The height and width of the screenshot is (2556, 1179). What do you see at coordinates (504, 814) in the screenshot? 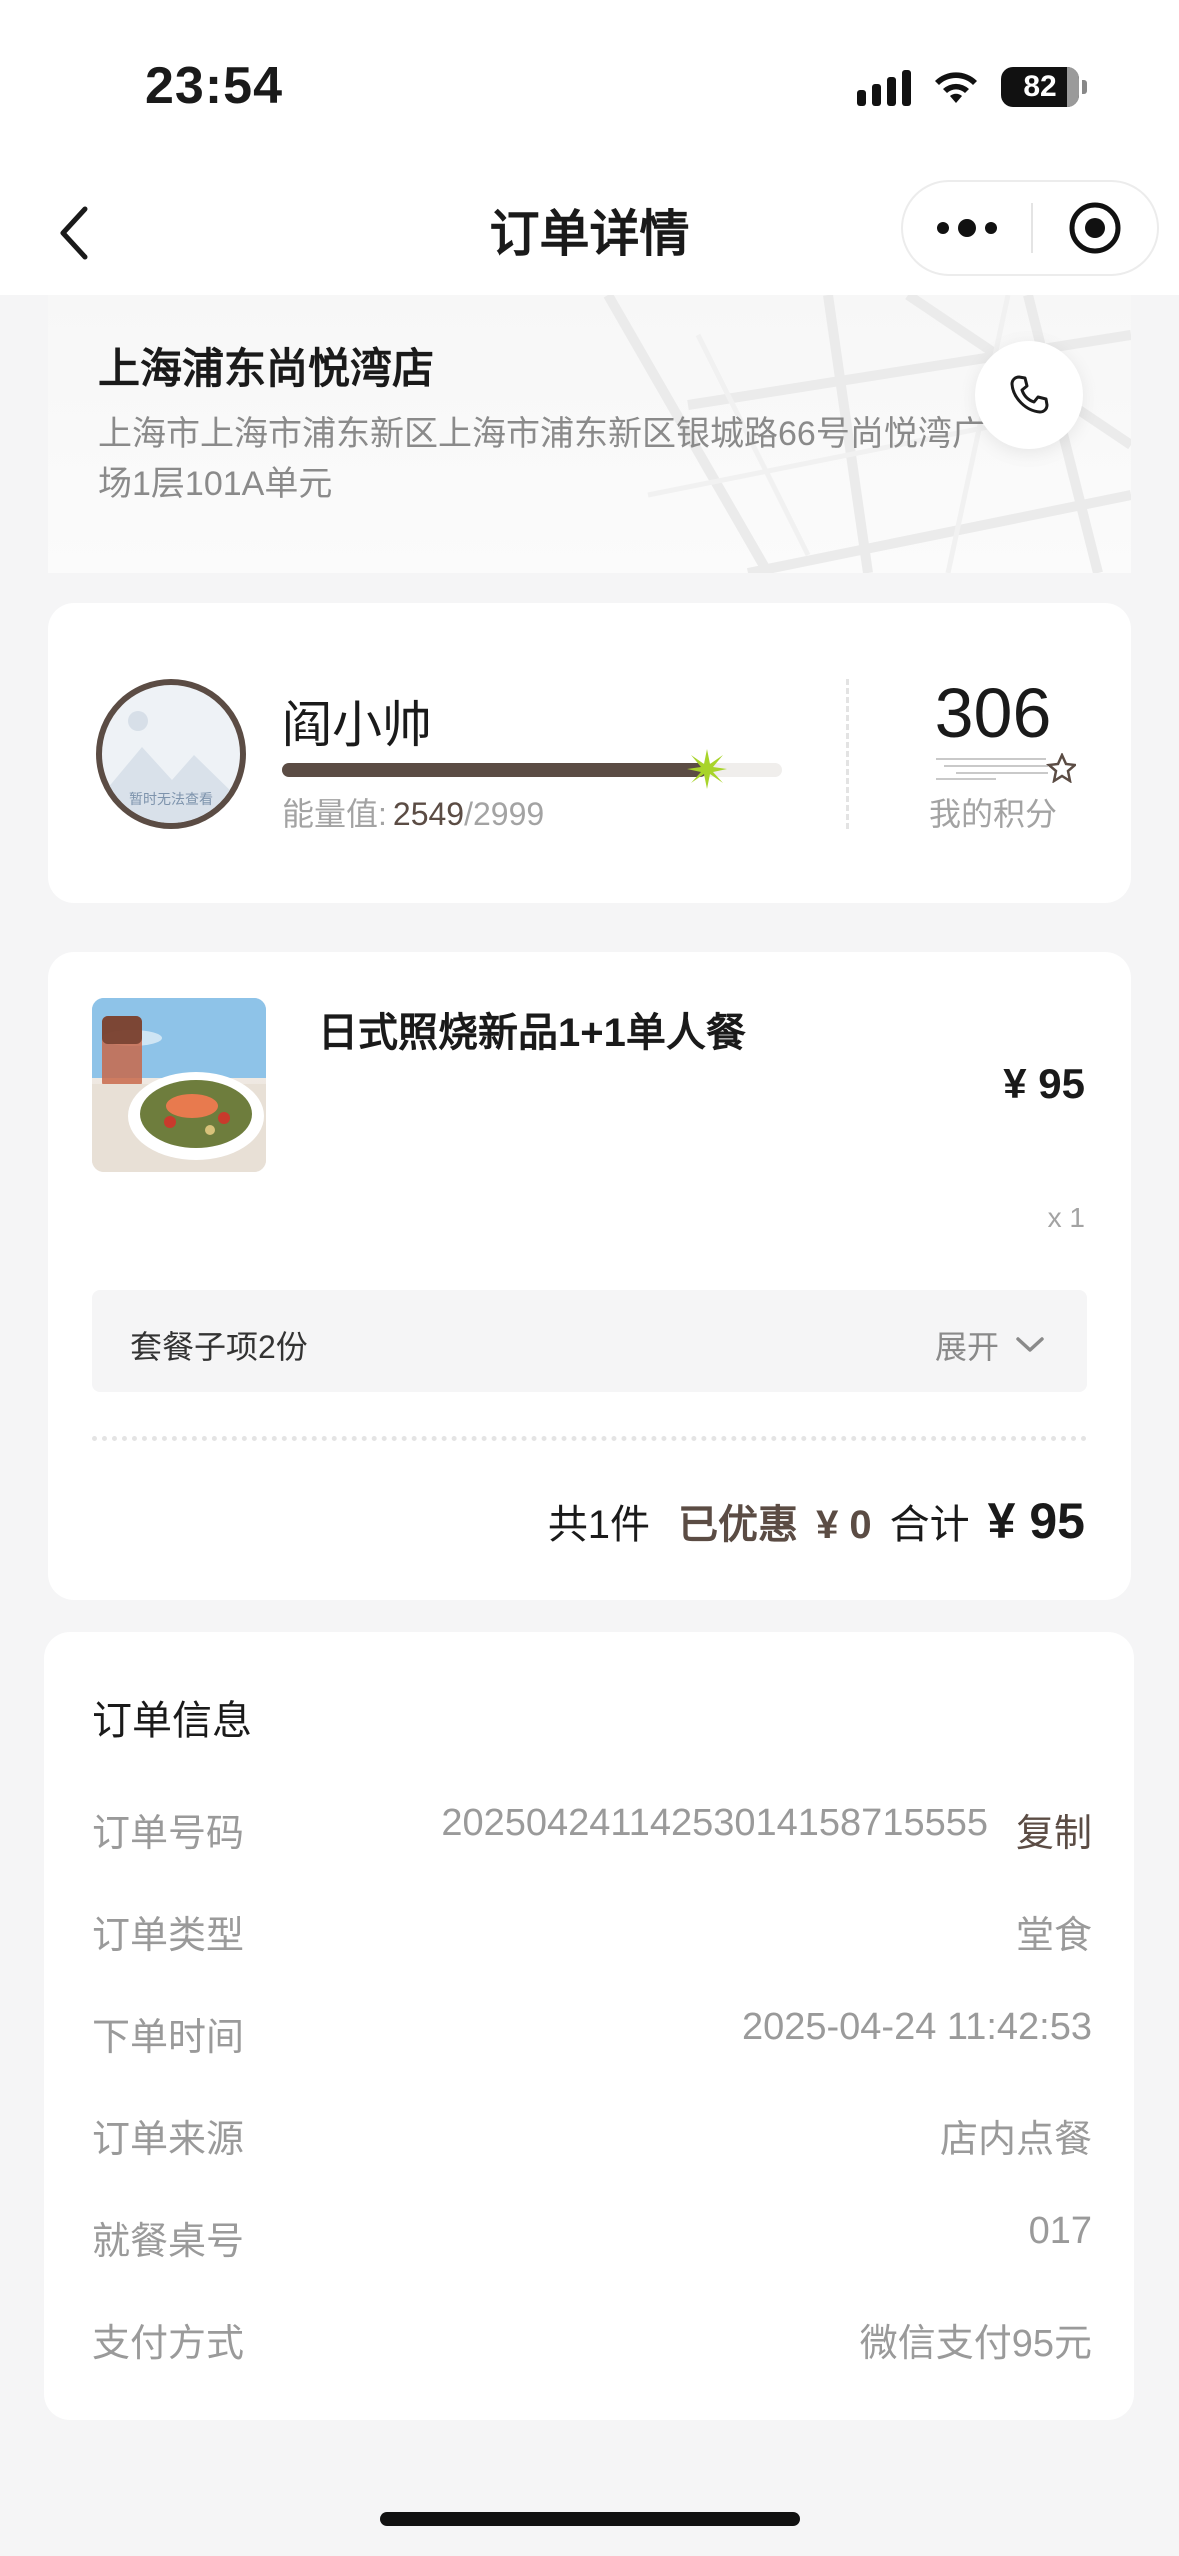
I see `energy-max: /2999` at bounding box center [504, 814].